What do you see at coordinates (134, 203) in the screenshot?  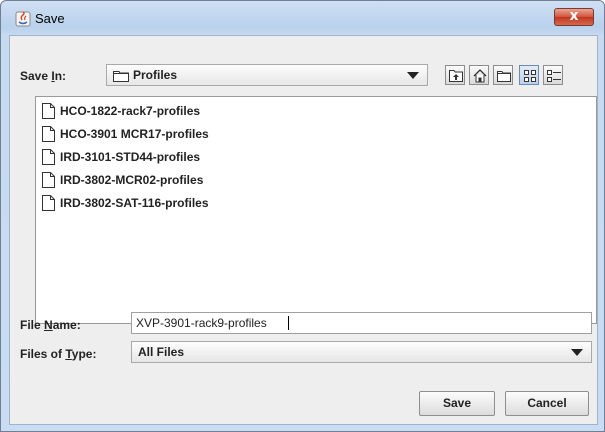 I see `file-name: IRD-3802-SAT-116-profiles` at bounding box center [134, 203].